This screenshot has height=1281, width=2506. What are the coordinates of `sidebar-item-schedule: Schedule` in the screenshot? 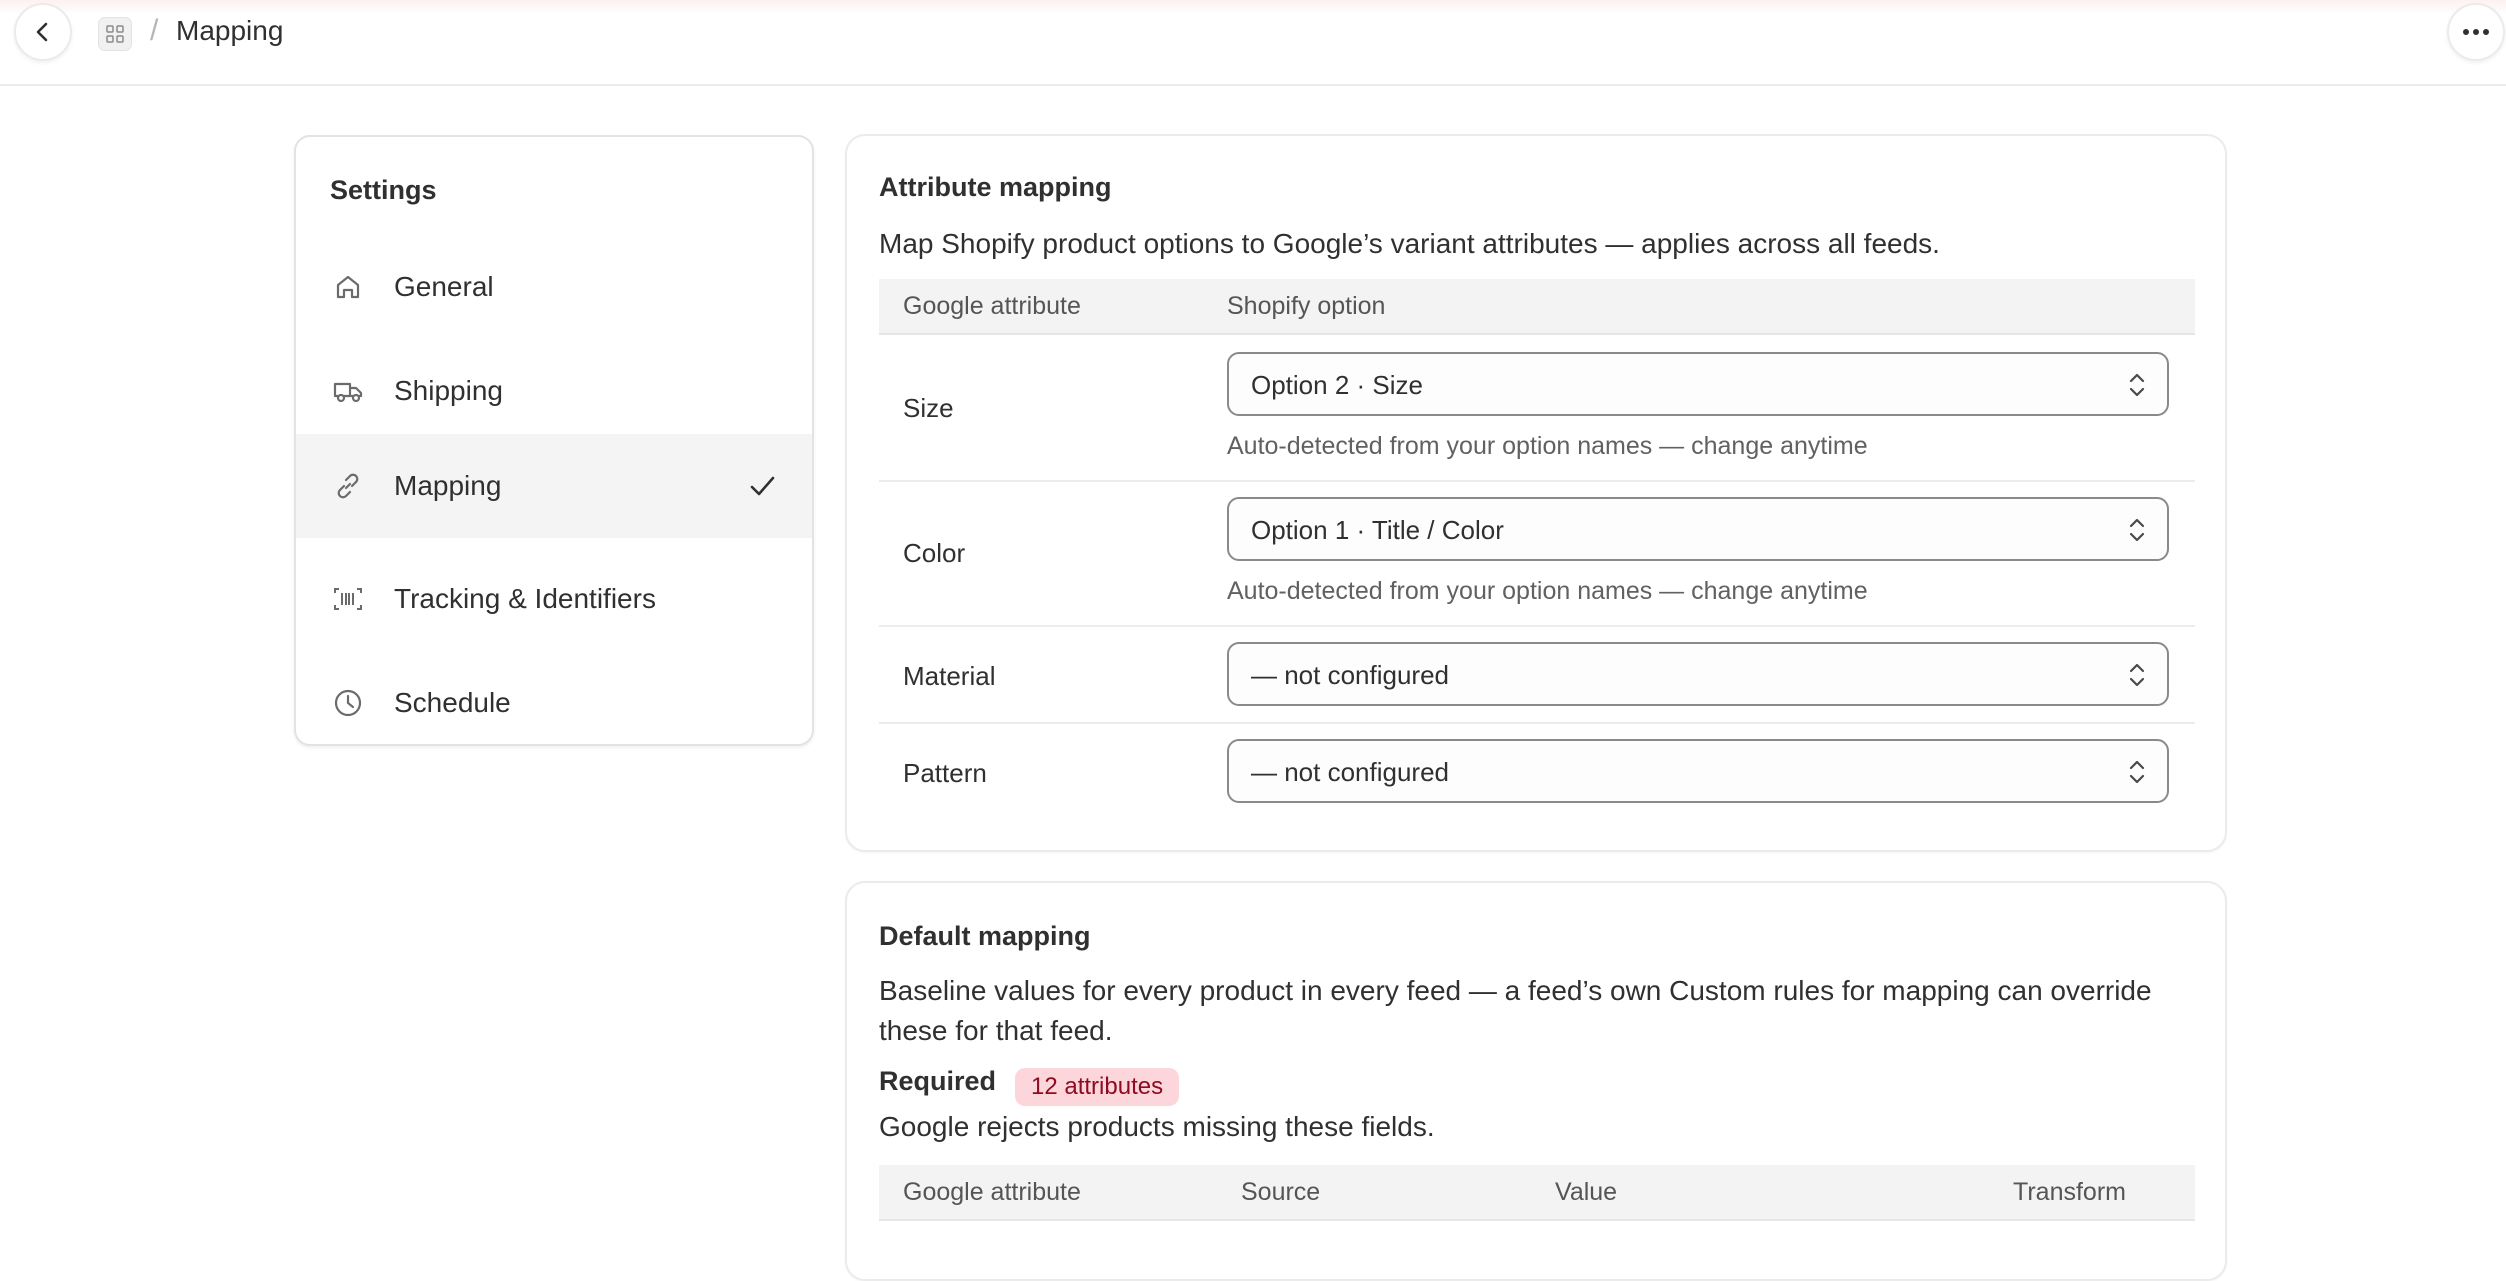 It's located at (554, 697).